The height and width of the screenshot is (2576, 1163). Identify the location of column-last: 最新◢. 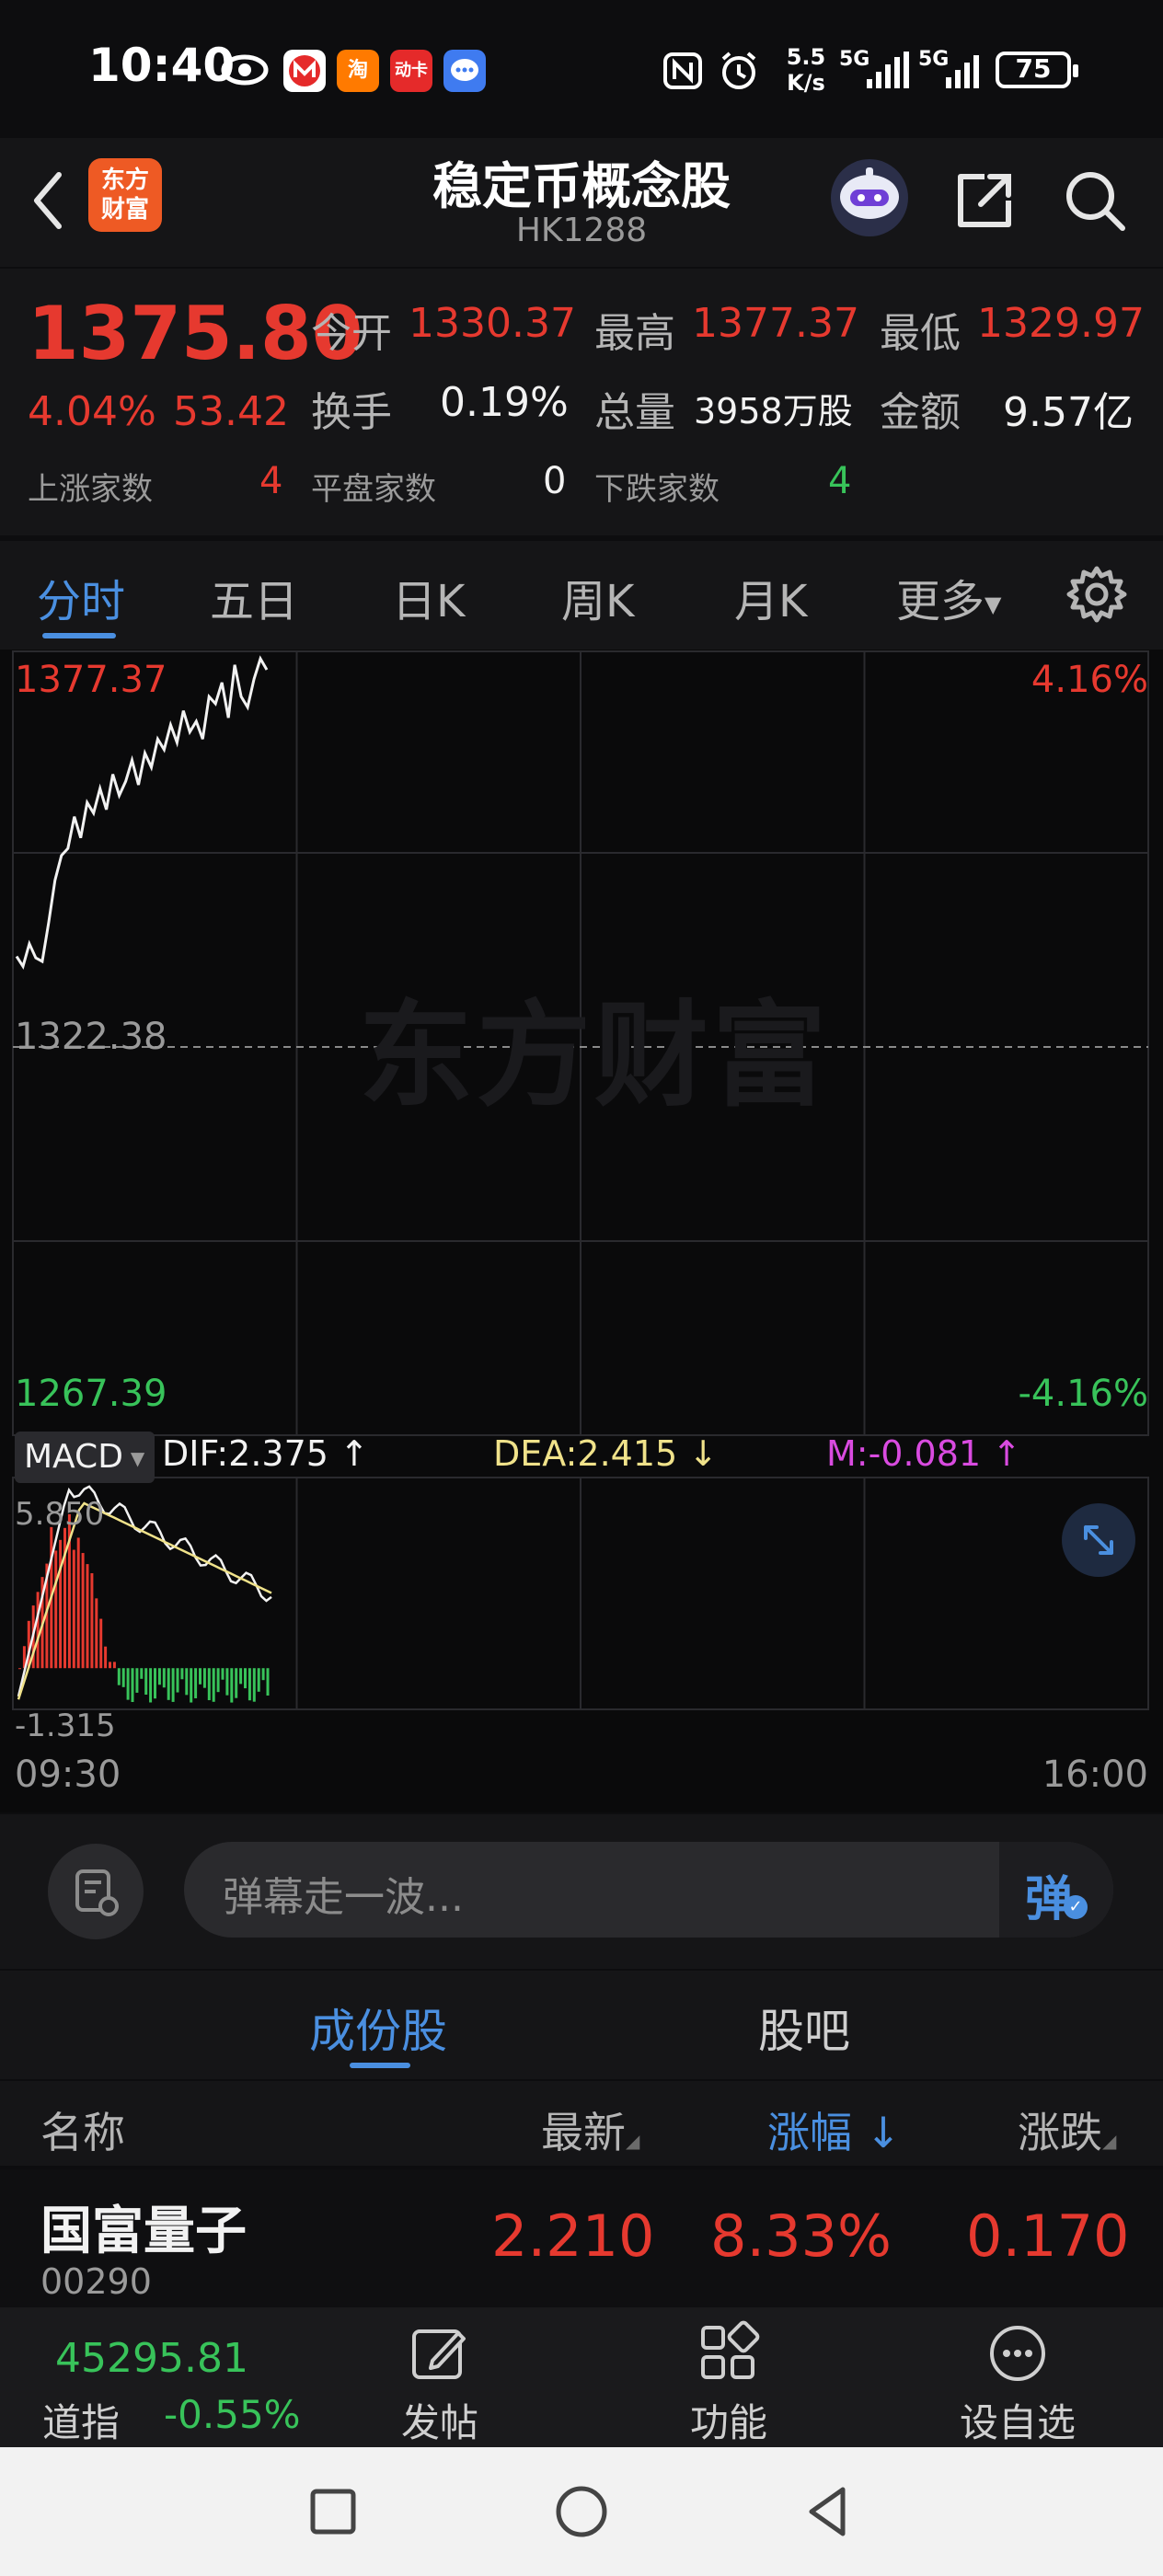
(590, 2129).